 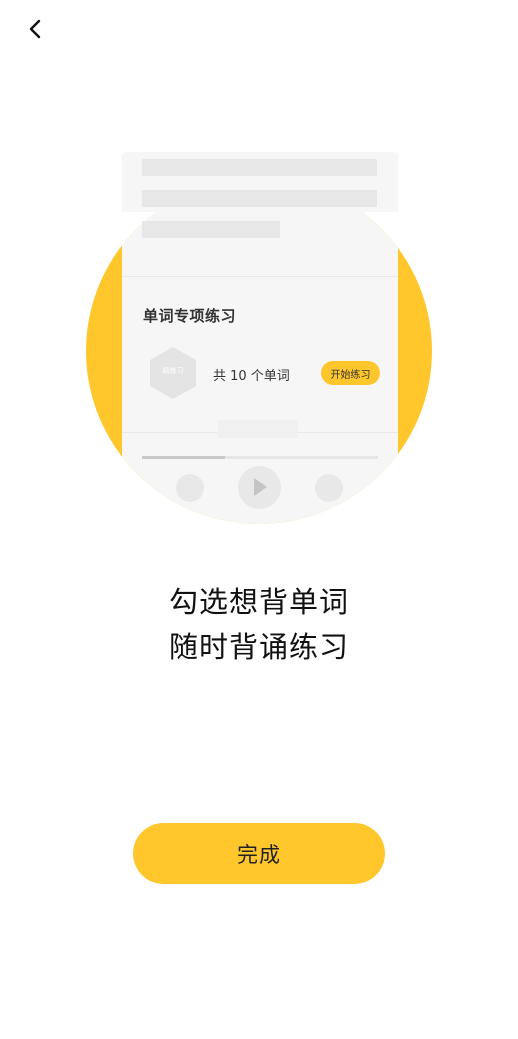 I want to click on previous-control-icon, so click(x=190, y=488).